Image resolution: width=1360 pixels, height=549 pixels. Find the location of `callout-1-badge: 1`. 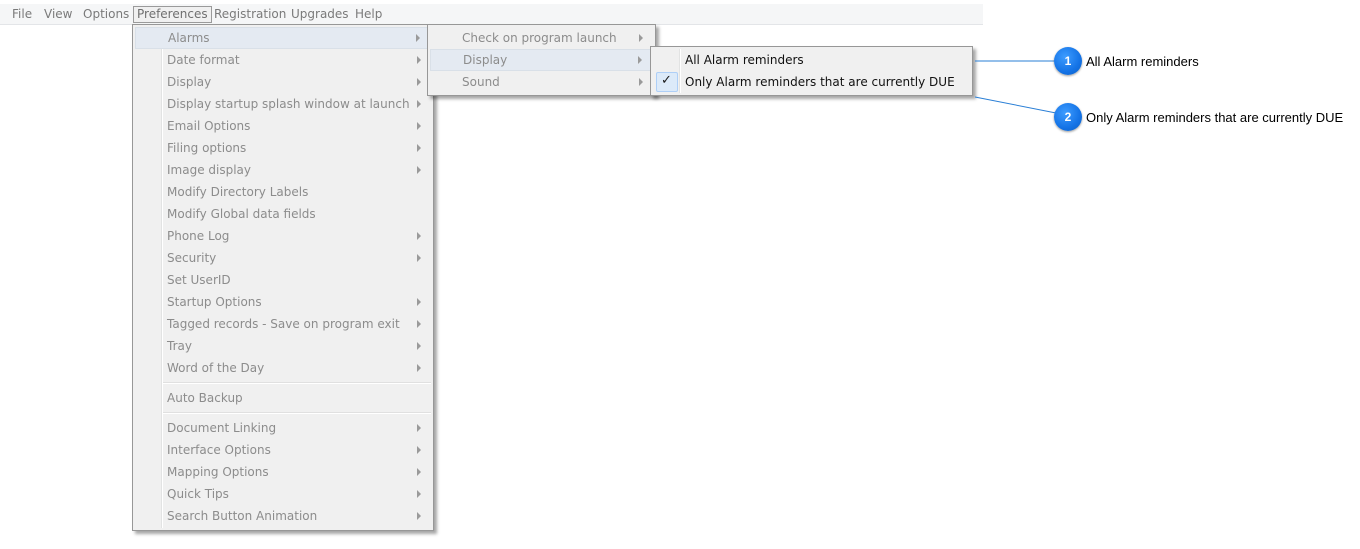

callout-1-badge: 1 is located at coordinates (1068, 61).